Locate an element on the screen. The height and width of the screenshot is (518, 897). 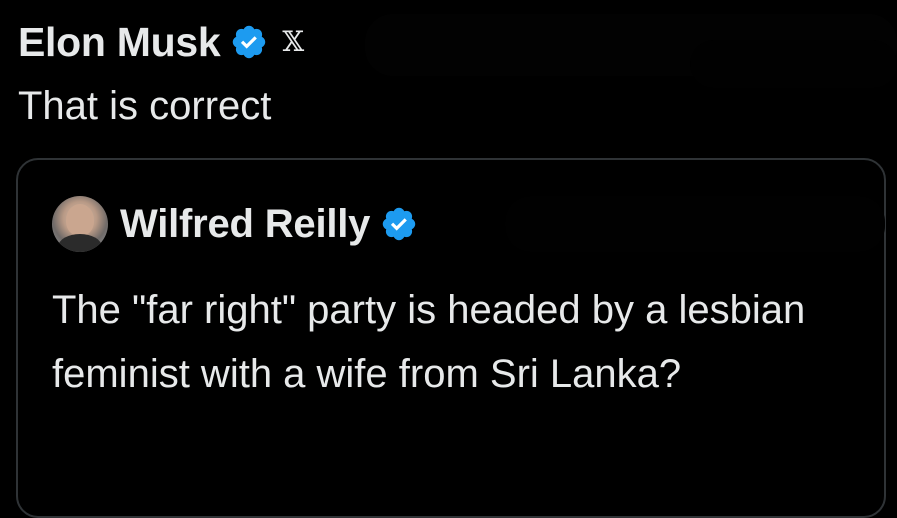
x-logo-icon: 𝕏 is located at coordinates (293, 42).